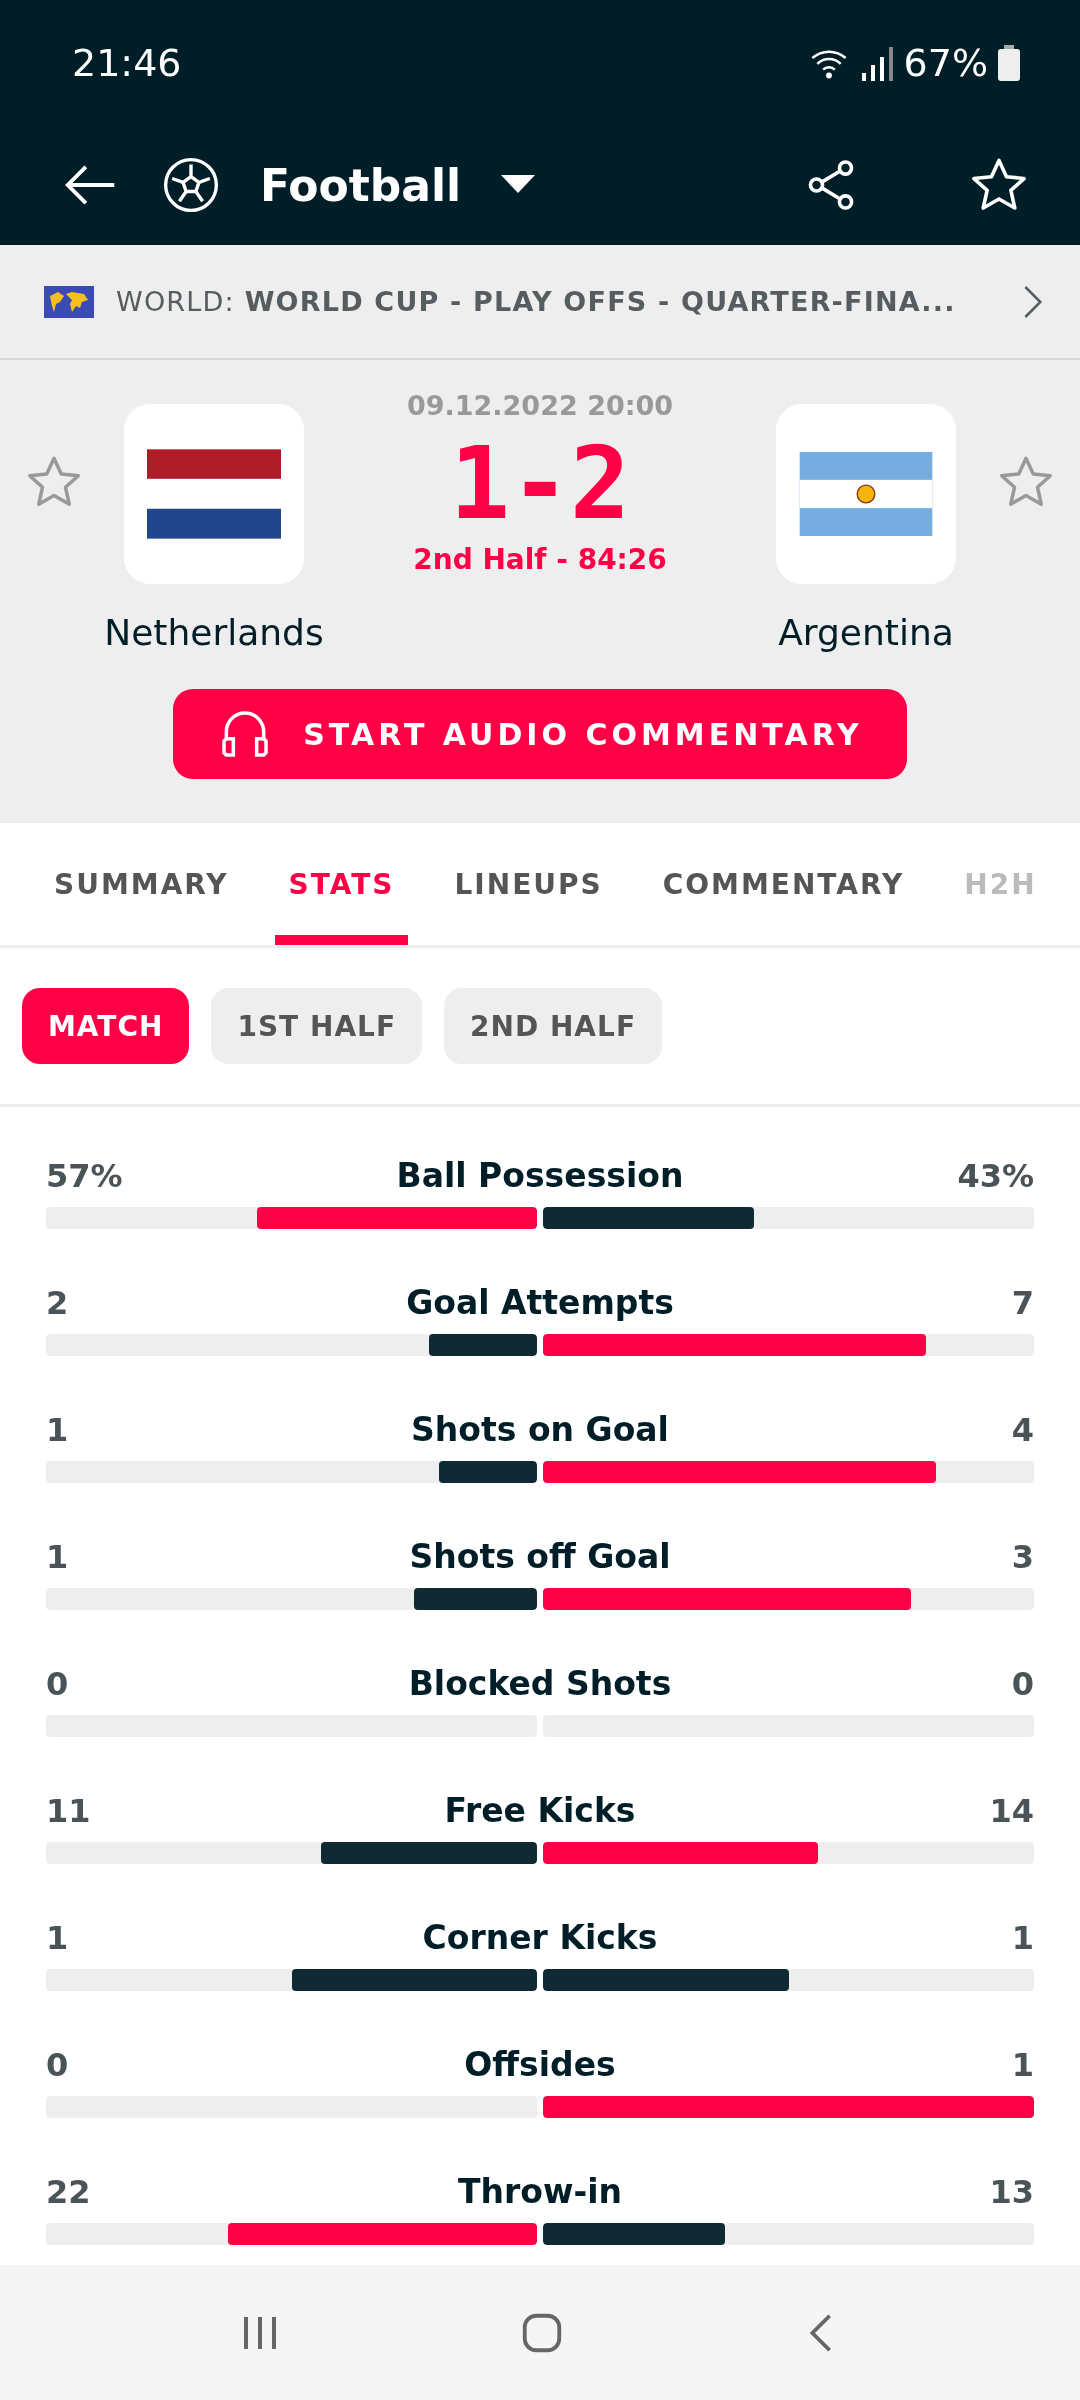 This screenshot has width=1080, height=2400. What do you see at coordinates (341, 884) in the screenshot?
I see `tab: STATS` at bounding box center [341, 884].